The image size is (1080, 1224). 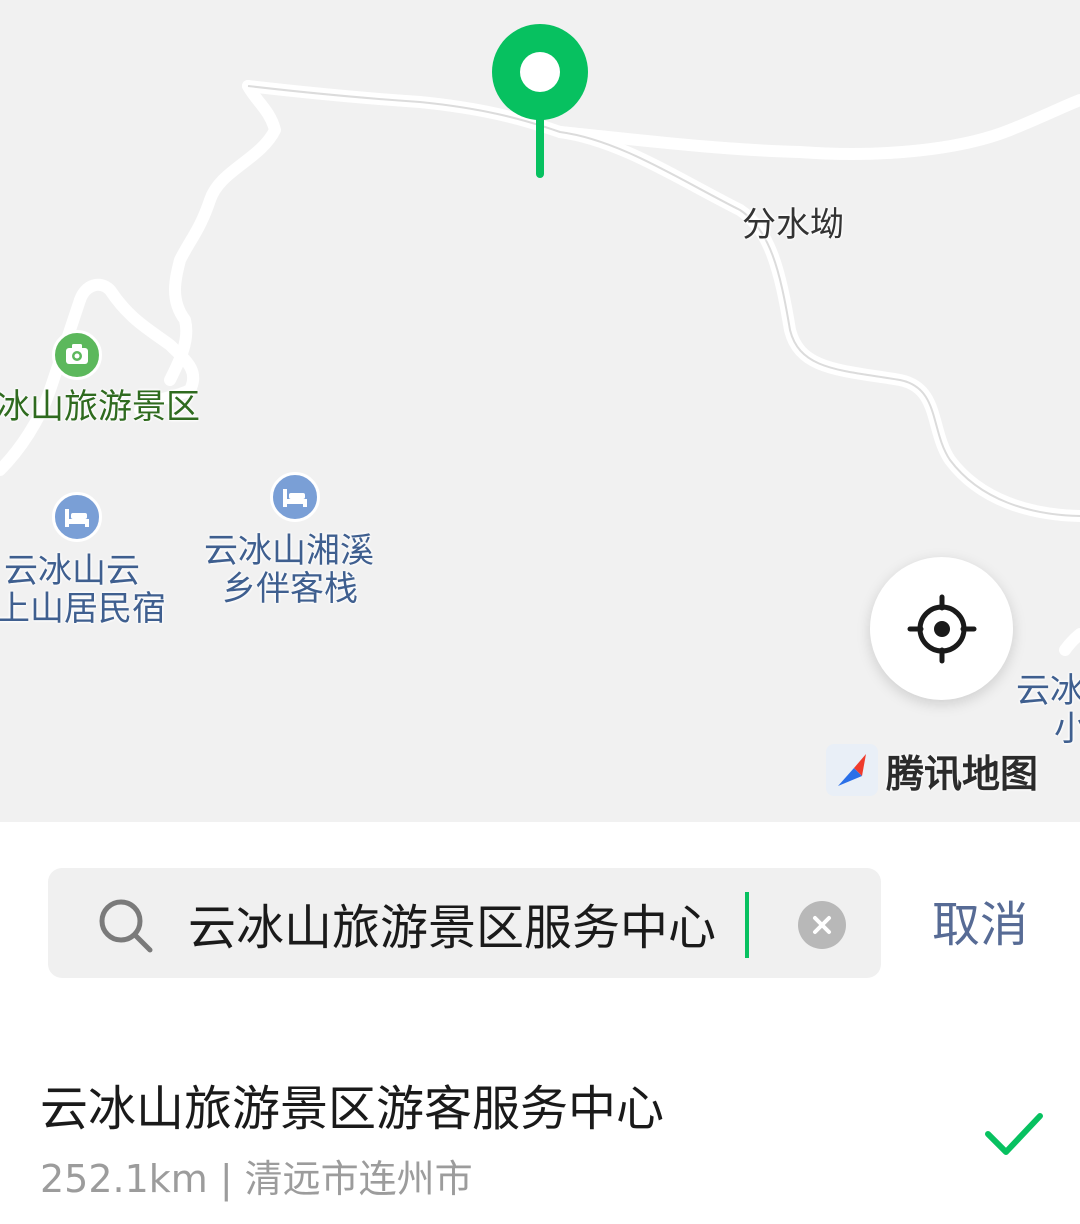 What do you see at coordinates (793, 225) in the screenshot?
I see `poi-label-fenshuiao: 分水坳` at bounding box center [793, 225].